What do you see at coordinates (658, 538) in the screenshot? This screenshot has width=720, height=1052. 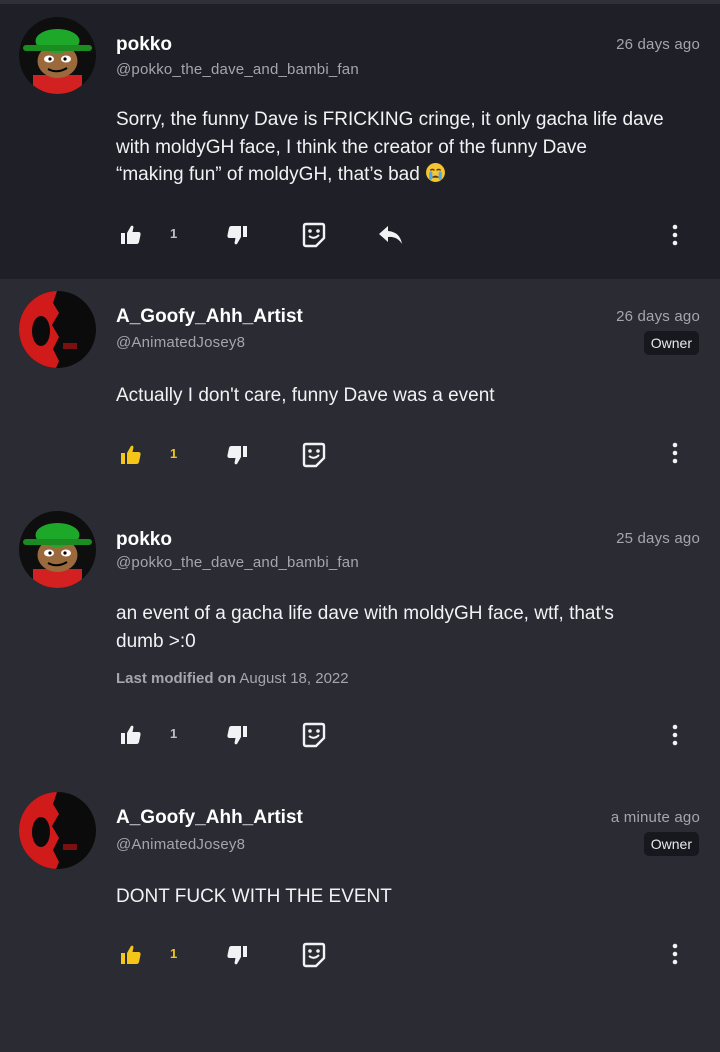 I see `timestamp: 25 days ago` at bounding box center [658, 538].